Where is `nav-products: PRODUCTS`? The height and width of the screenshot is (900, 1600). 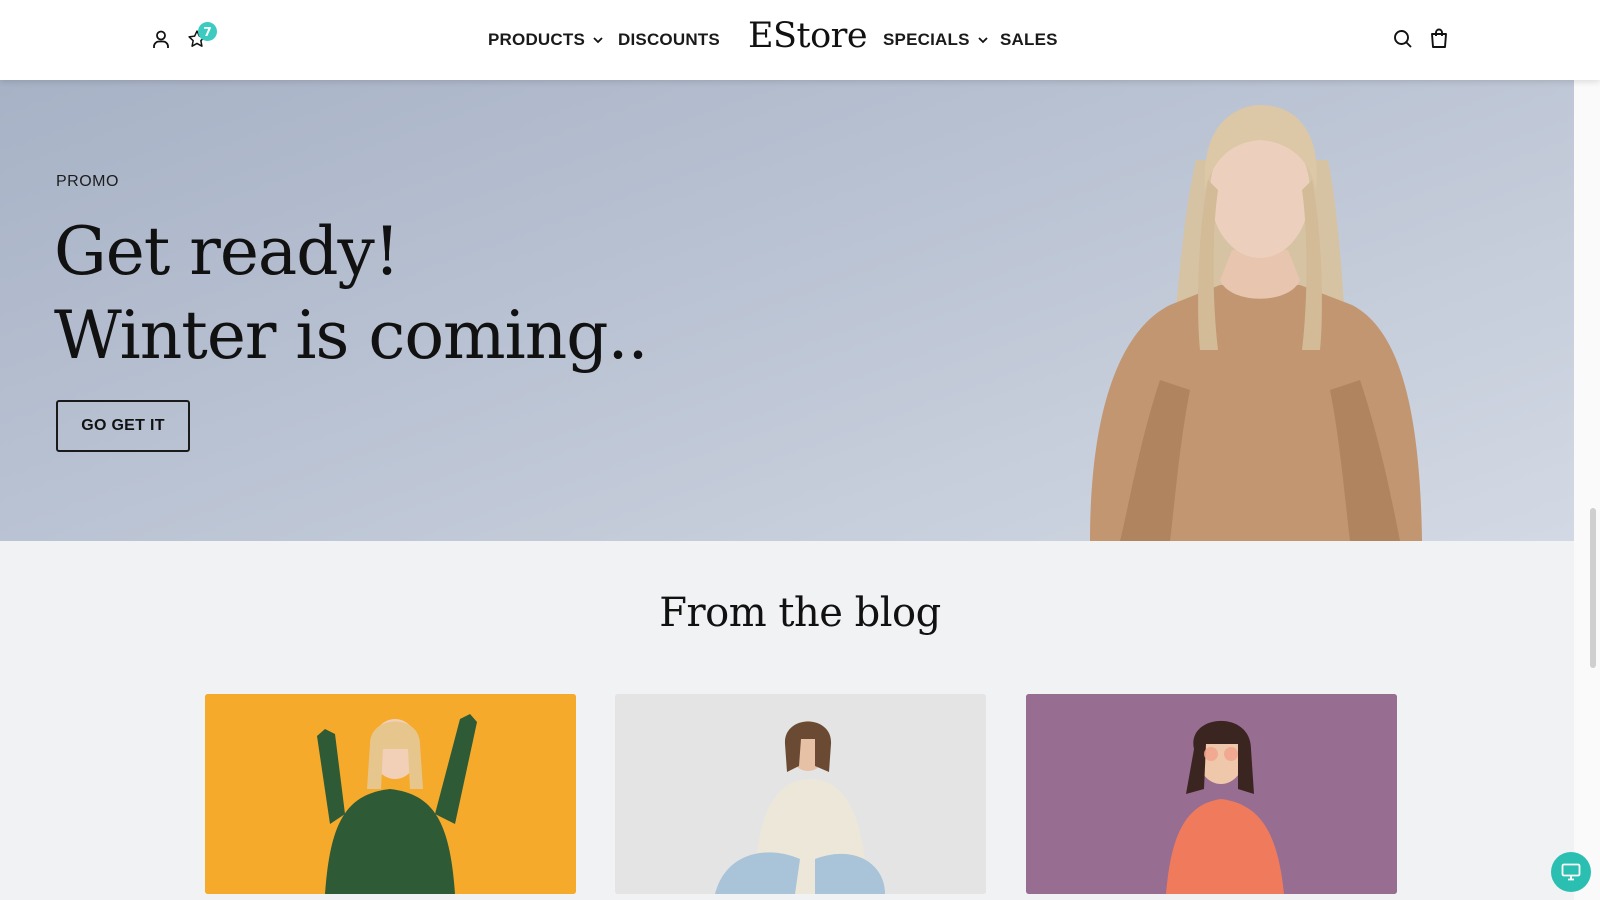
nav-products: PRODUCTS is located at coordinates (545, 40).